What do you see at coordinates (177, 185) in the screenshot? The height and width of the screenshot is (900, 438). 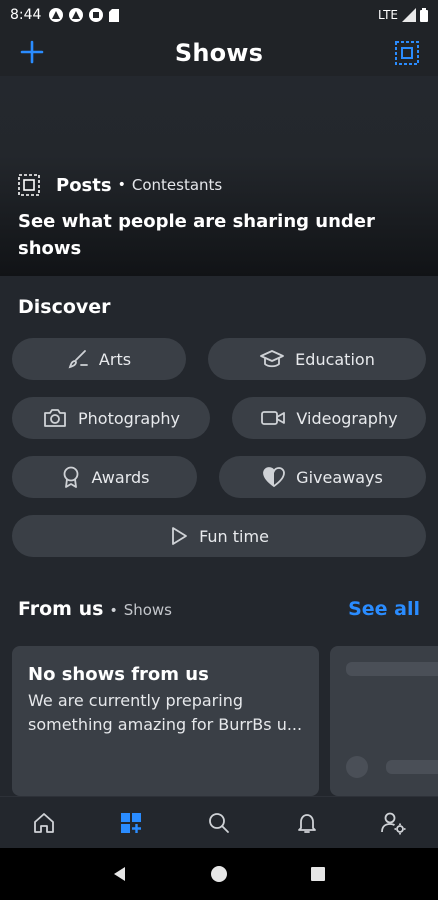 I see `hero-subtitle: Contestants` at bounding box center [177, 185].